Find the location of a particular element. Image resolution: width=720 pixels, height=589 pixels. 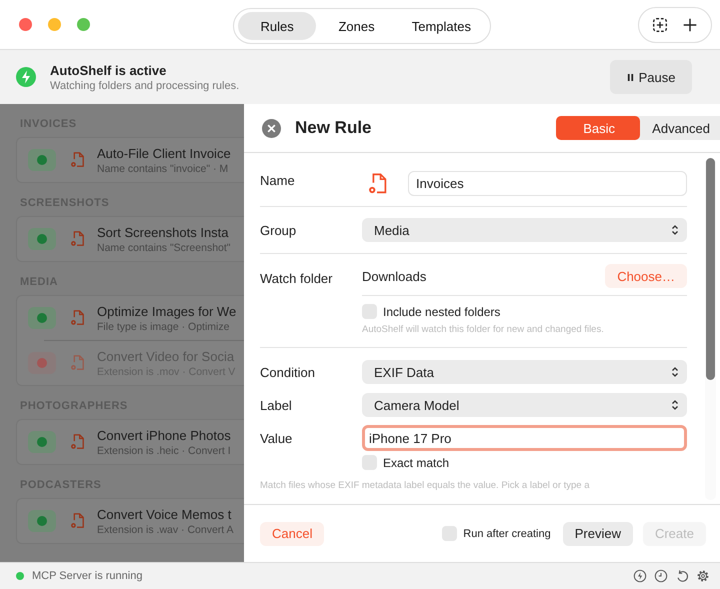

field-label: Value is located at coordinates (277, 438).